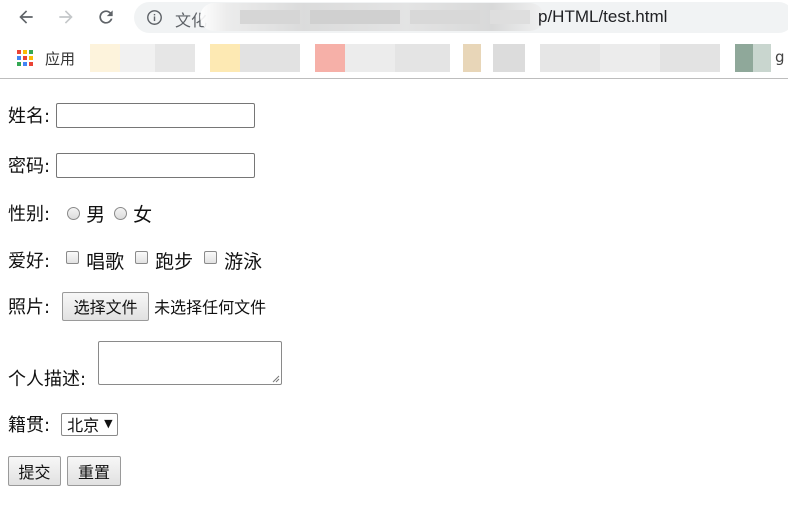 This screenshot has height=529, width=788. Describe the element at coordinates (174, 260) in the screenshot. I see `hobby-running-label: 跑步` at that location.